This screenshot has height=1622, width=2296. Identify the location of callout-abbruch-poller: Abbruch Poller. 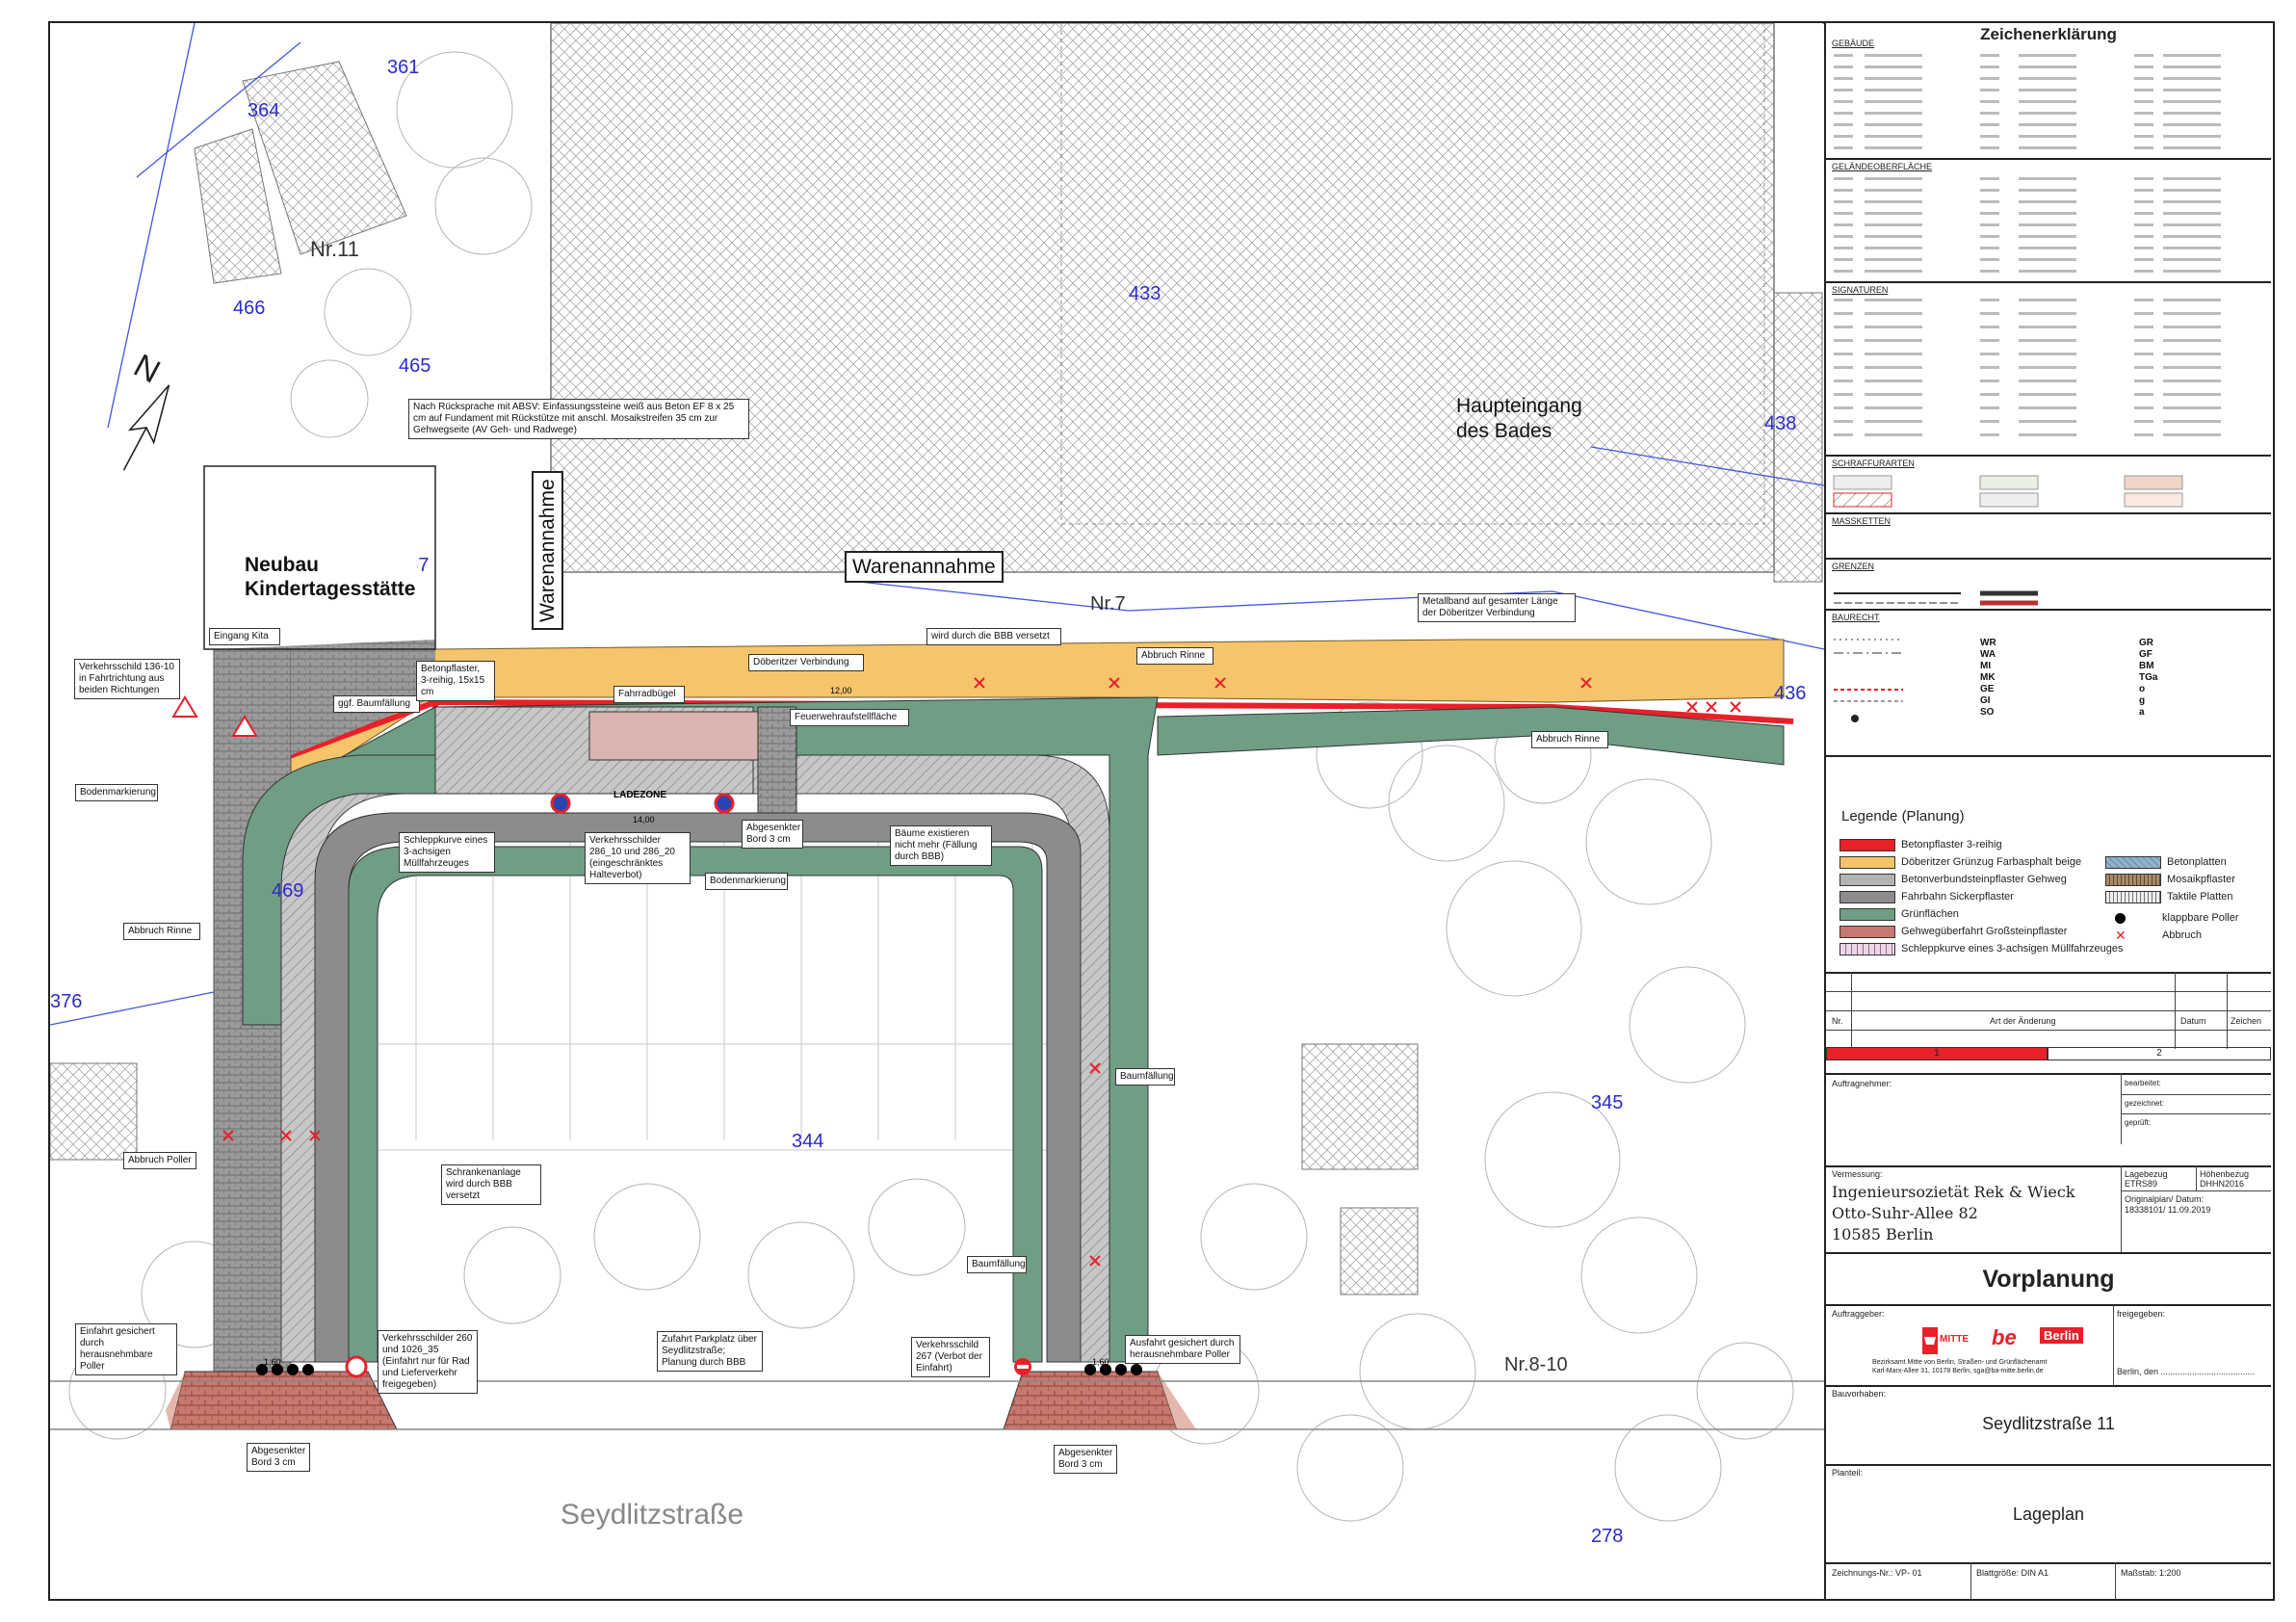
(159, 1160).